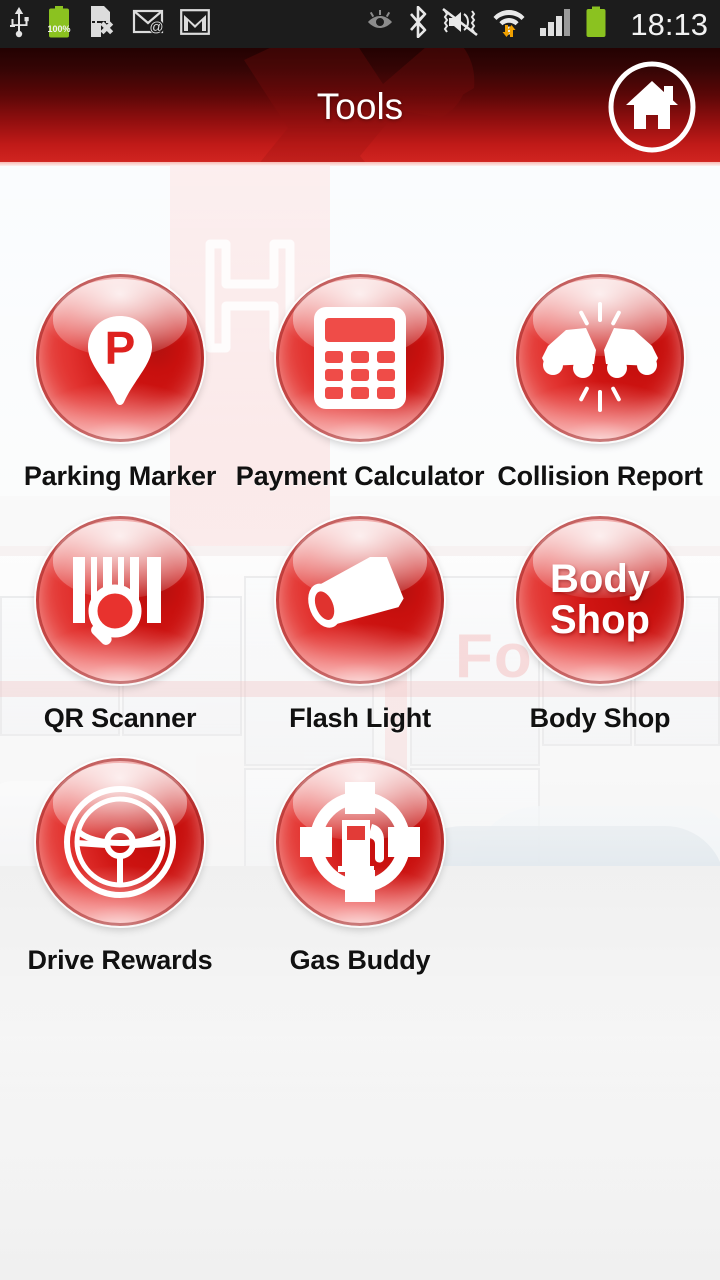 Image resolution: width=720 pixels, height=1280 pixels. What do you see at coordinates (509, 24) in the screenshot?
I see `wifi-transfer-icon` at bounding box center [509, 24].